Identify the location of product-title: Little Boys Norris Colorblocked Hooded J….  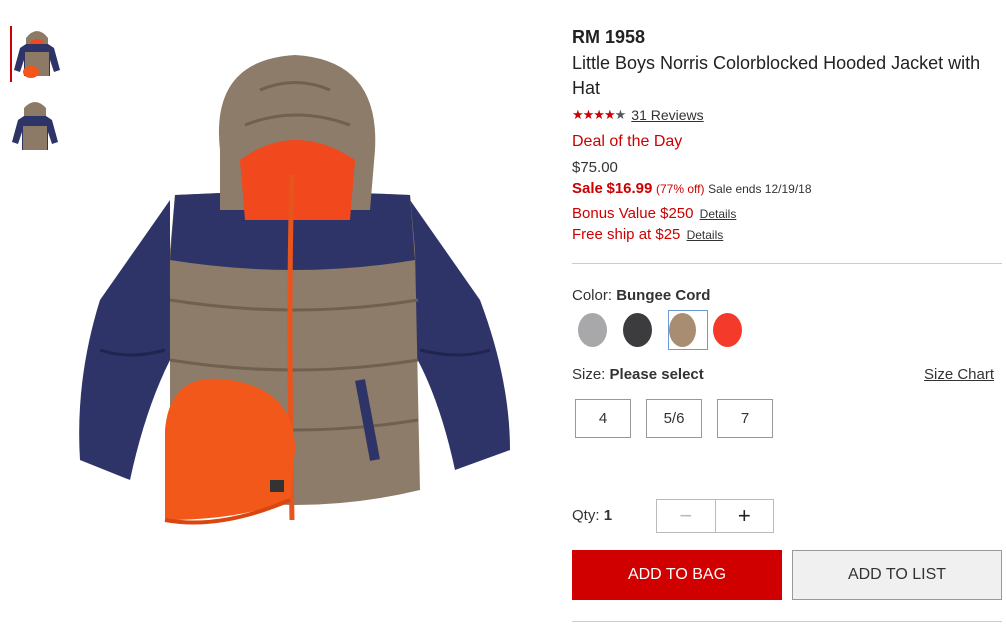
(776, 75).